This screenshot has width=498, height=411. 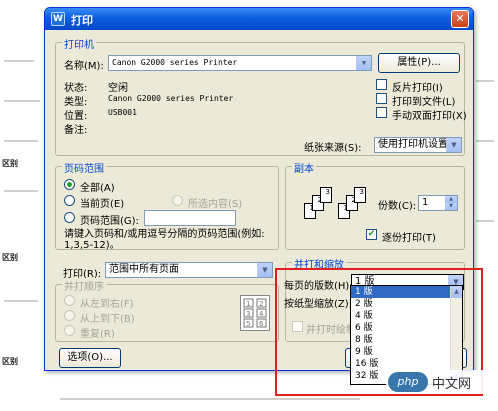 What do you see at coordinates (452, 384) in the screenshot?
I see `watermark-text: 中文网` at bounding box center [452, 384].